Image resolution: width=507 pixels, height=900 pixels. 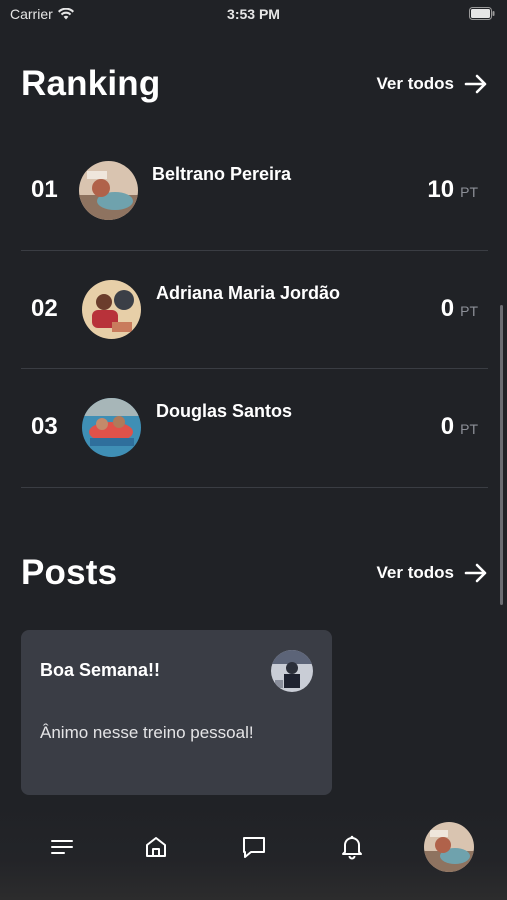 What do you see at coordinates (44, 308) in the screenshot?
I see `rank-position: 02` at bounding box center [44, 308].